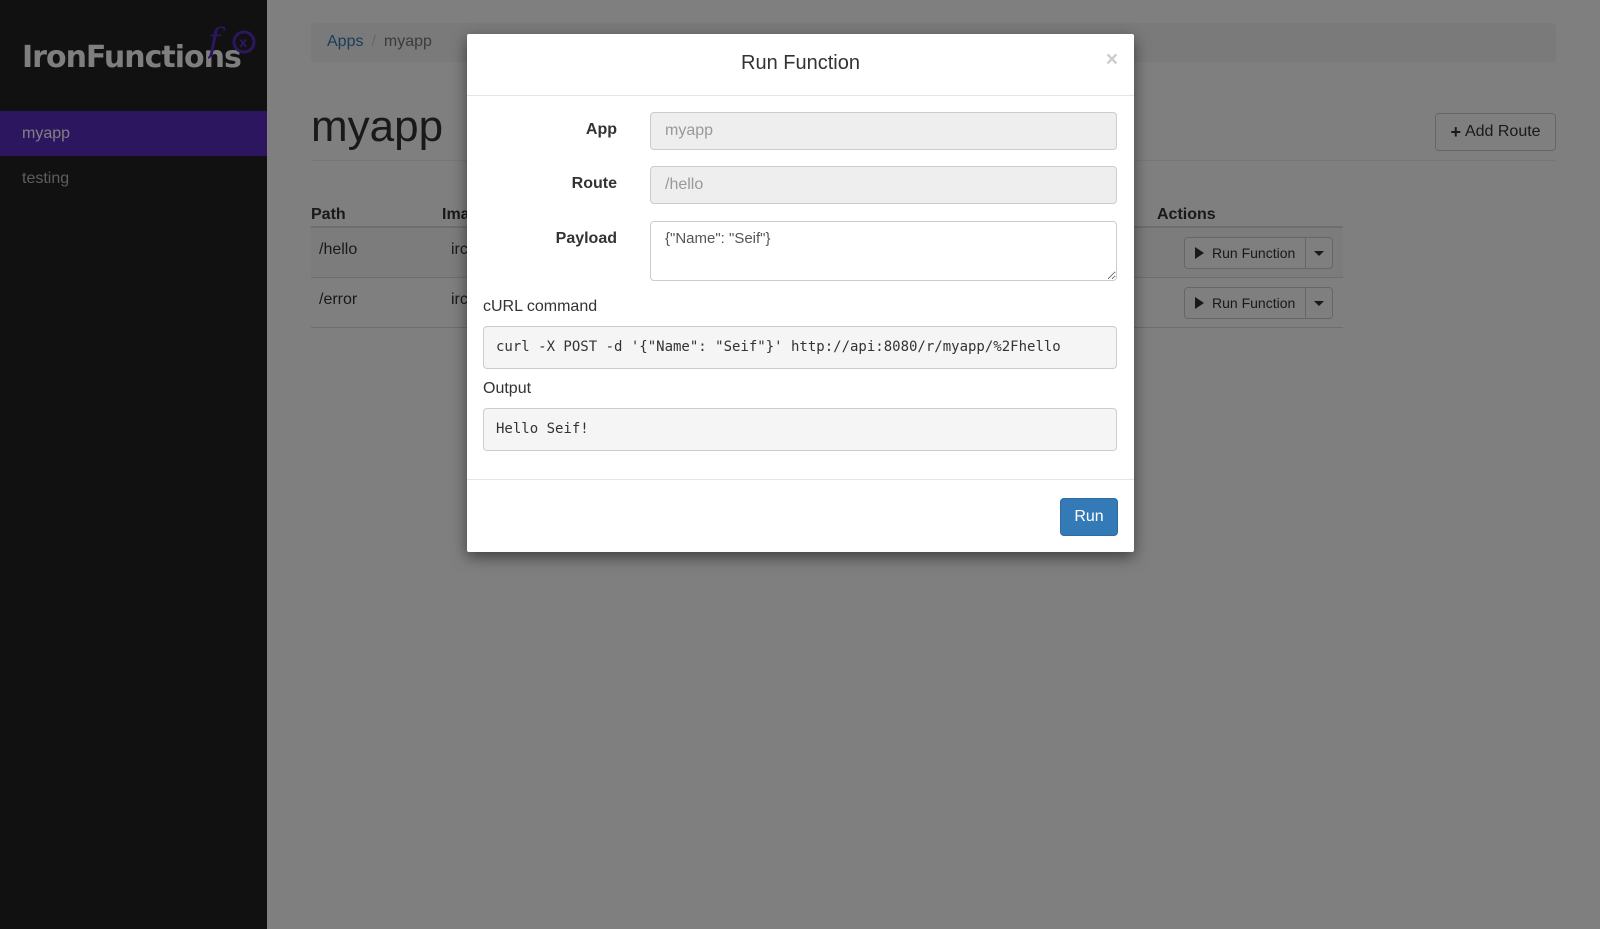 The height and width of the screenshot is (929, 1600). I want to click on output-label: Output, so click(507, 388).